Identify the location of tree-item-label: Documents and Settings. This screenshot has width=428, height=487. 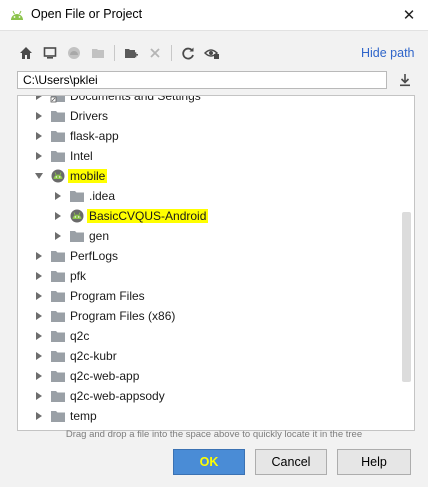
(135, 99).